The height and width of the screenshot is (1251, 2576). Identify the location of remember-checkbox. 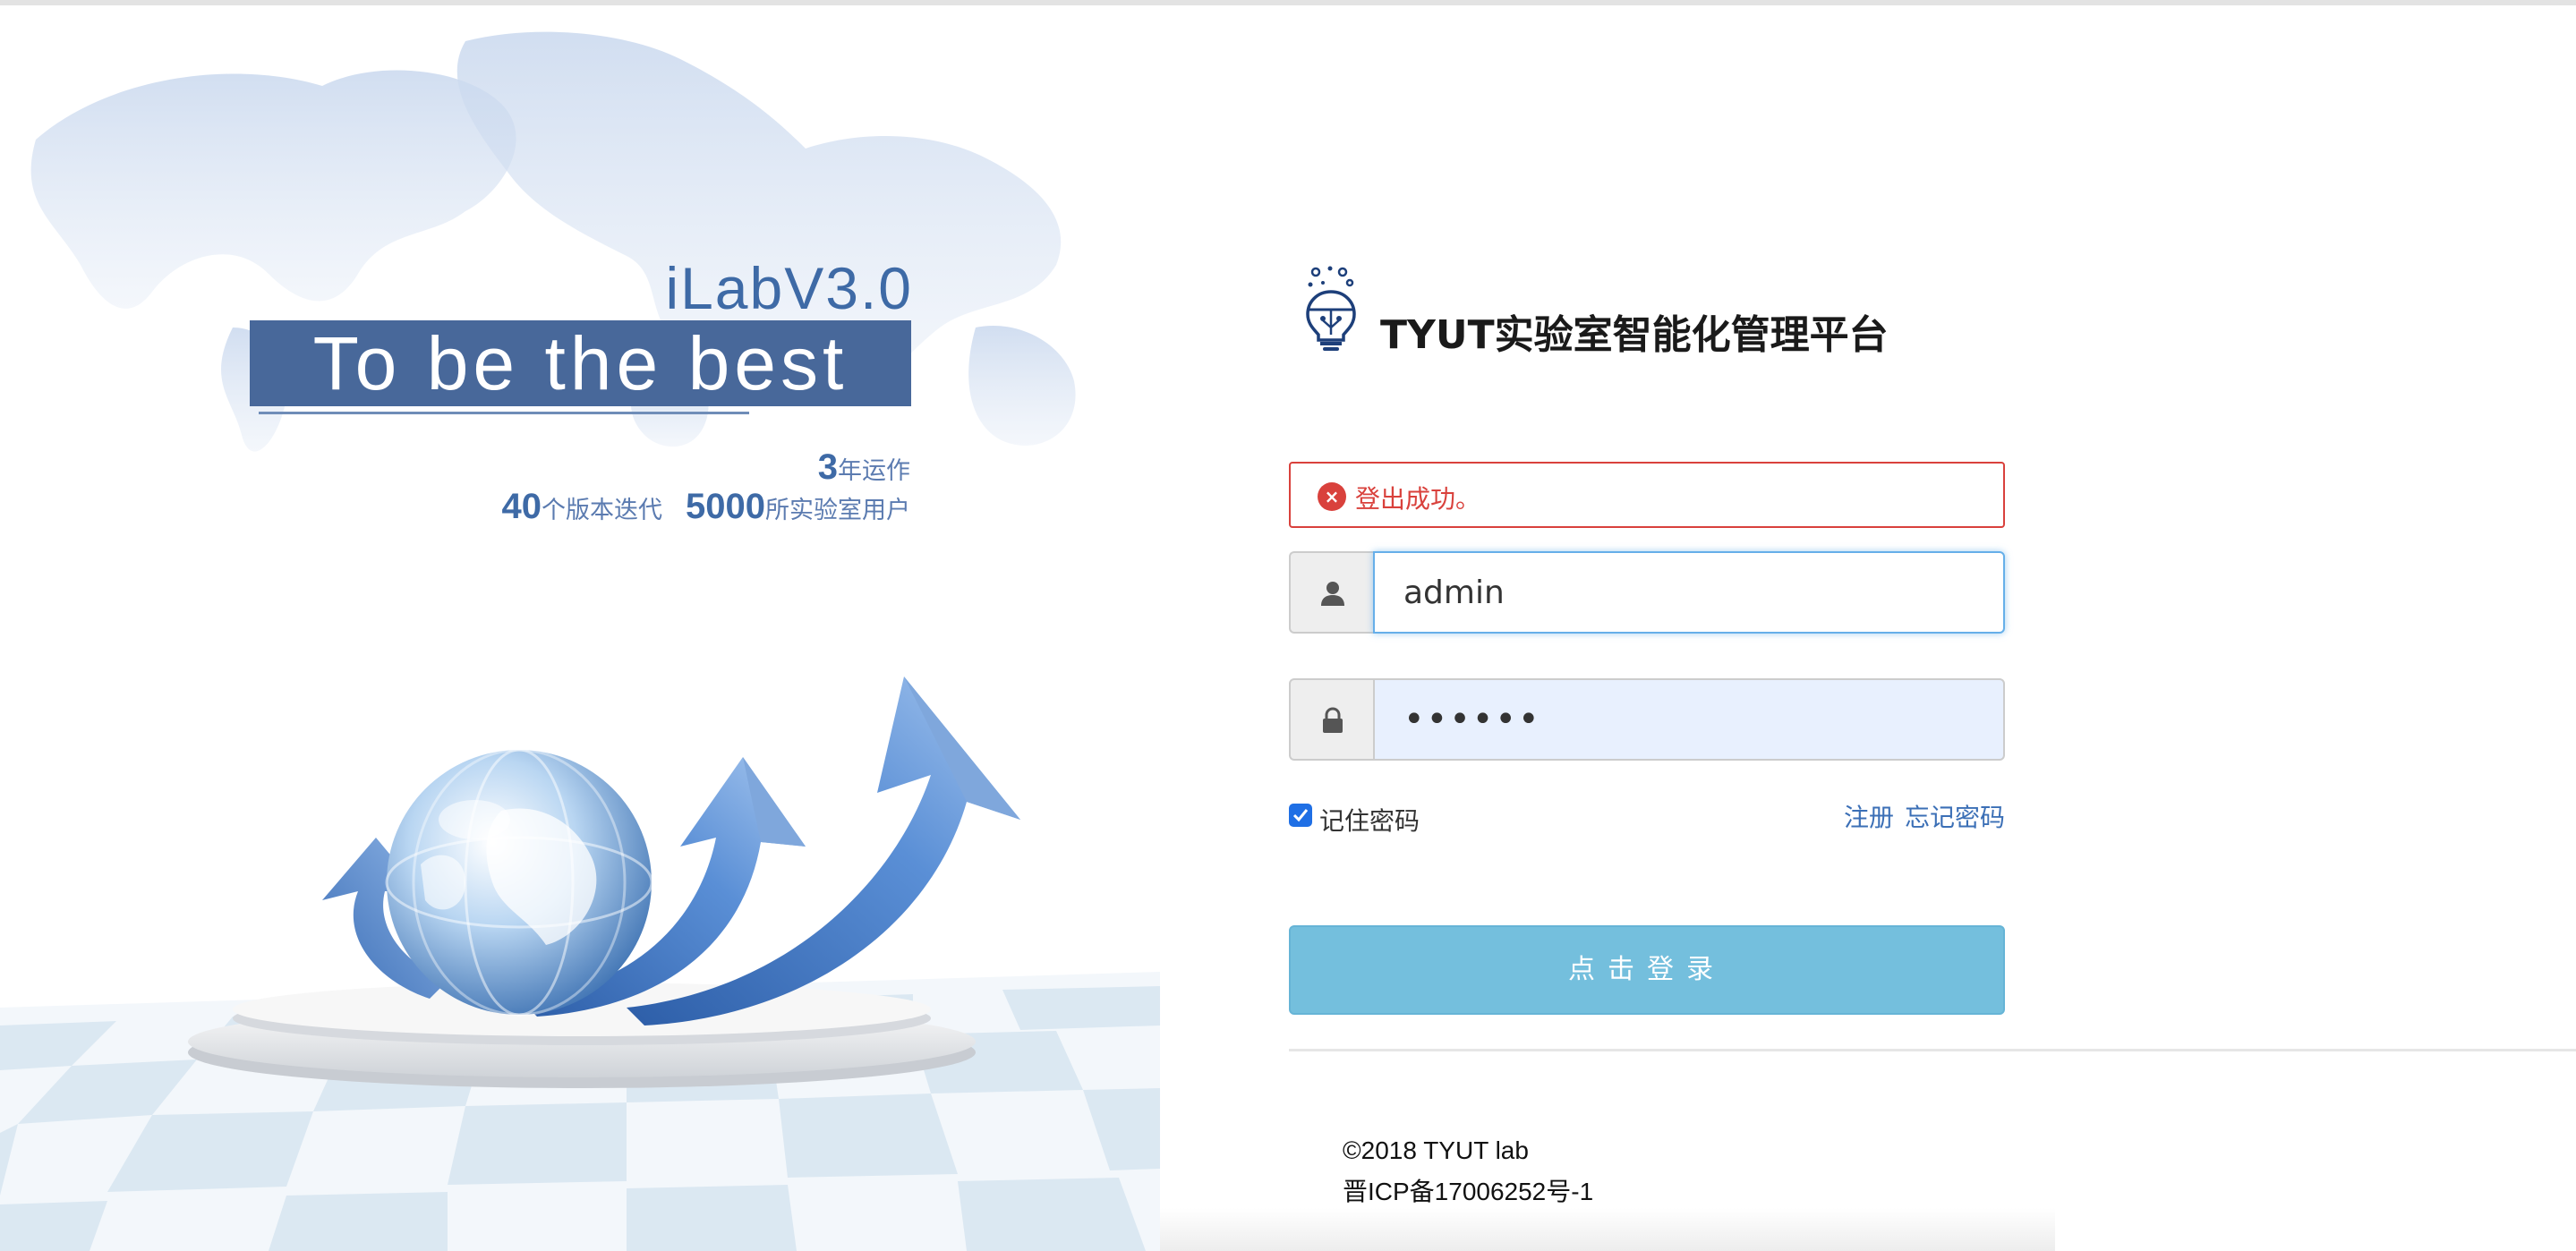
(1300, 815).